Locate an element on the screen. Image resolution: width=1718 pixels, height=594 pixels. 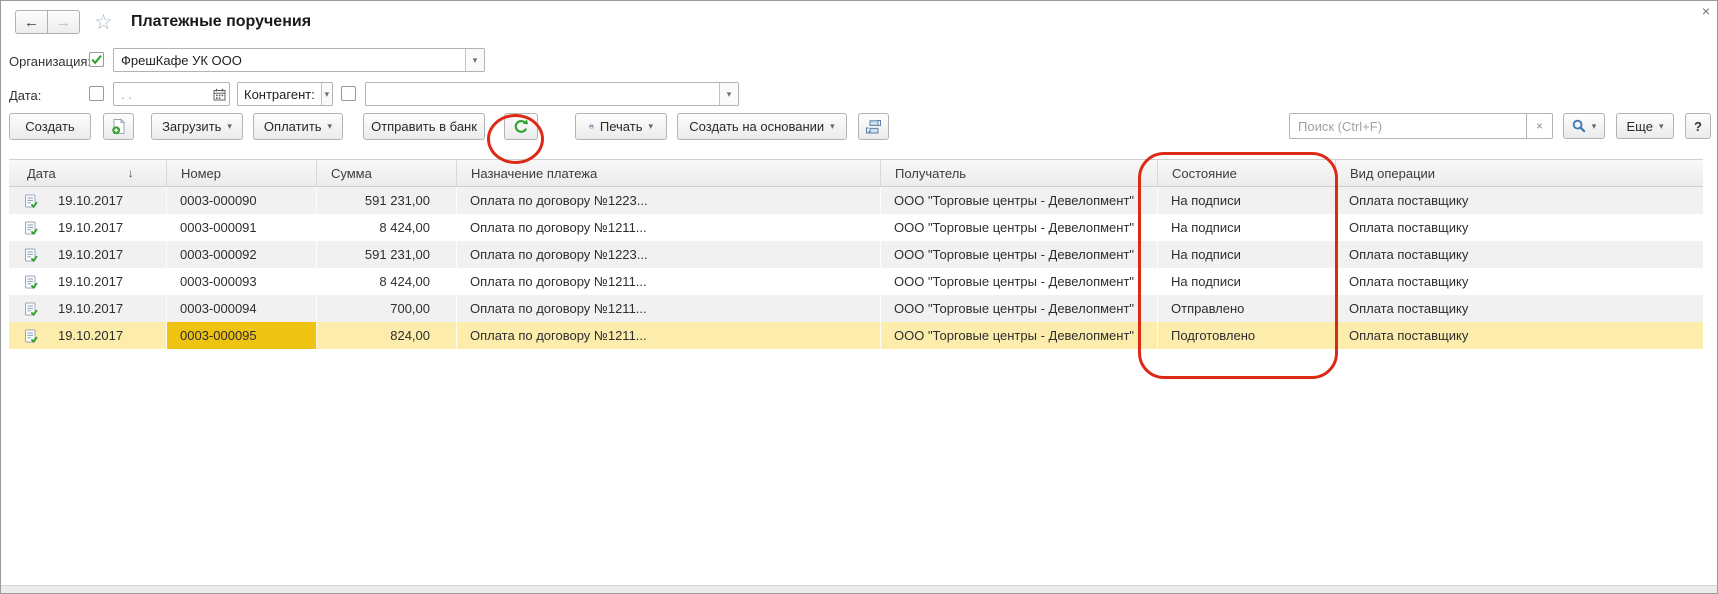
close-icon: × is located at coordinates (1706, 11).